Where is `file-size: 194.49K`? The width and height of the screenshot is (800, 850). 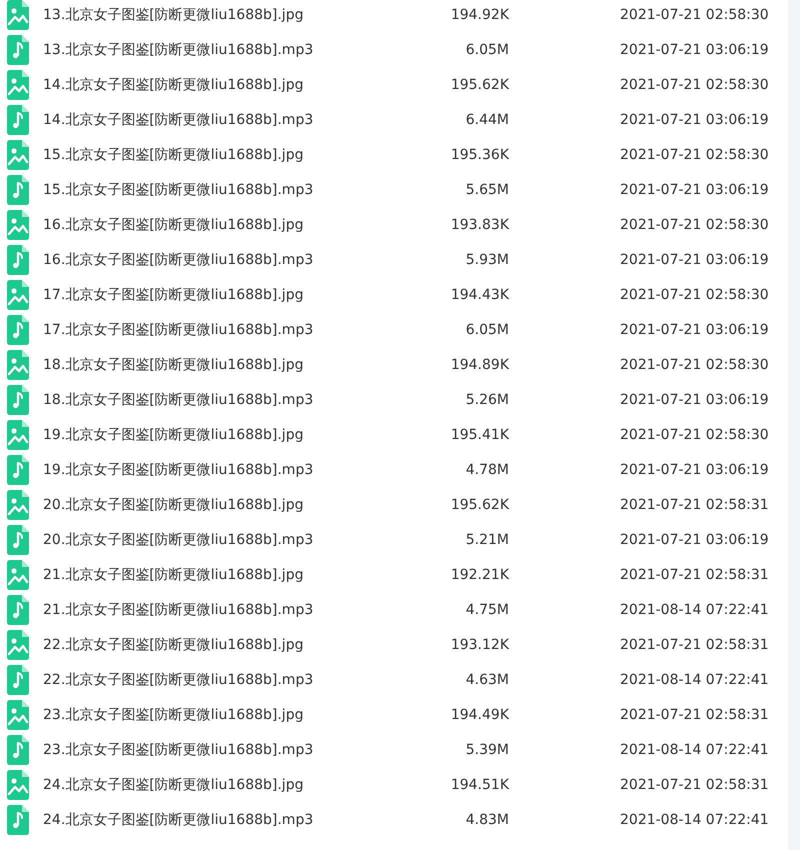
file-size: 194.49K is located at coordinates (479, 714).